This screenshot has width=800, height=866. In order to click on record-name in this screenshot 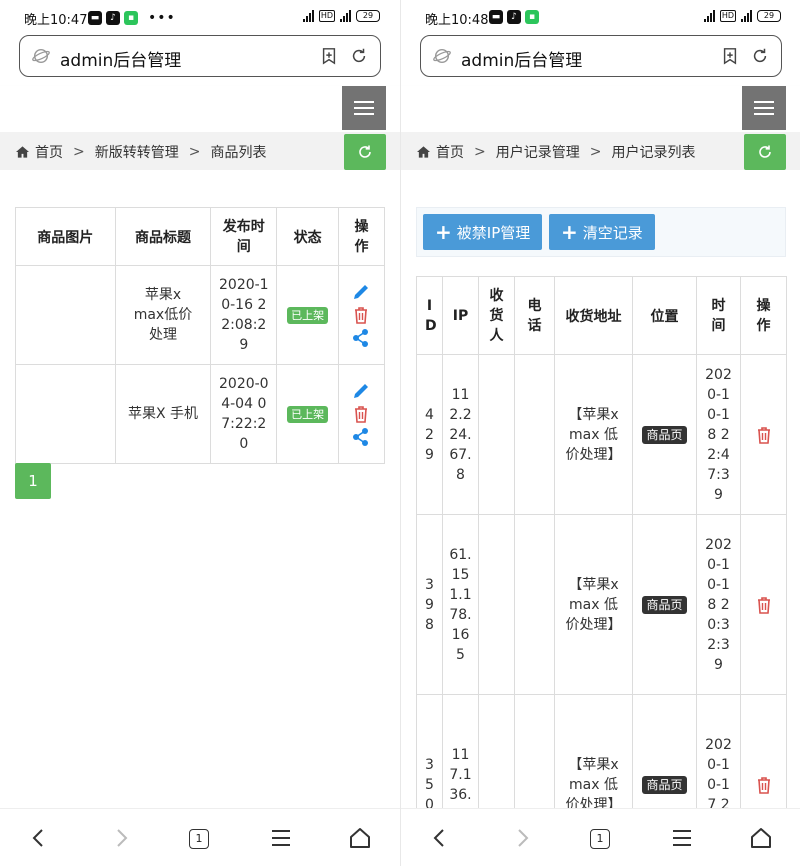, I will do `click(496, 434)`.